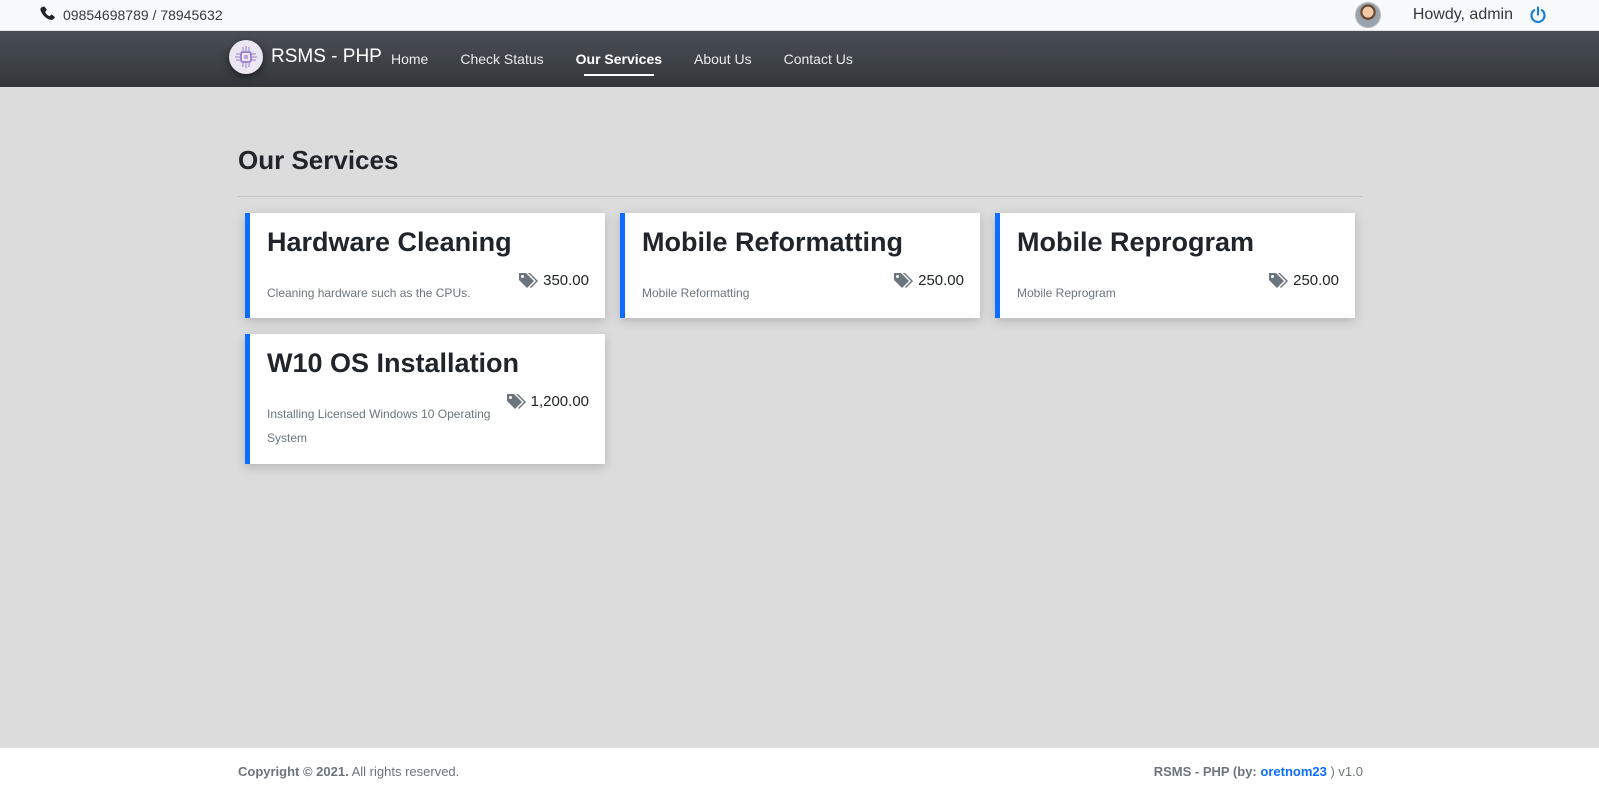 The width and height of the screenshot is (1599, 797). I want to click on contact-info: 09854698789 / 78945632, so click(131, 15).